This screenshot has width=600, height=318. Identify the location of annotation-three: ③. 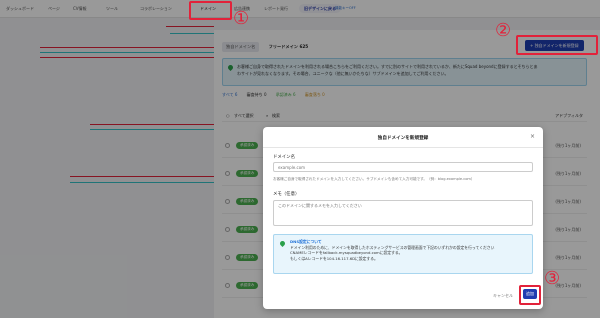
(552, 278).